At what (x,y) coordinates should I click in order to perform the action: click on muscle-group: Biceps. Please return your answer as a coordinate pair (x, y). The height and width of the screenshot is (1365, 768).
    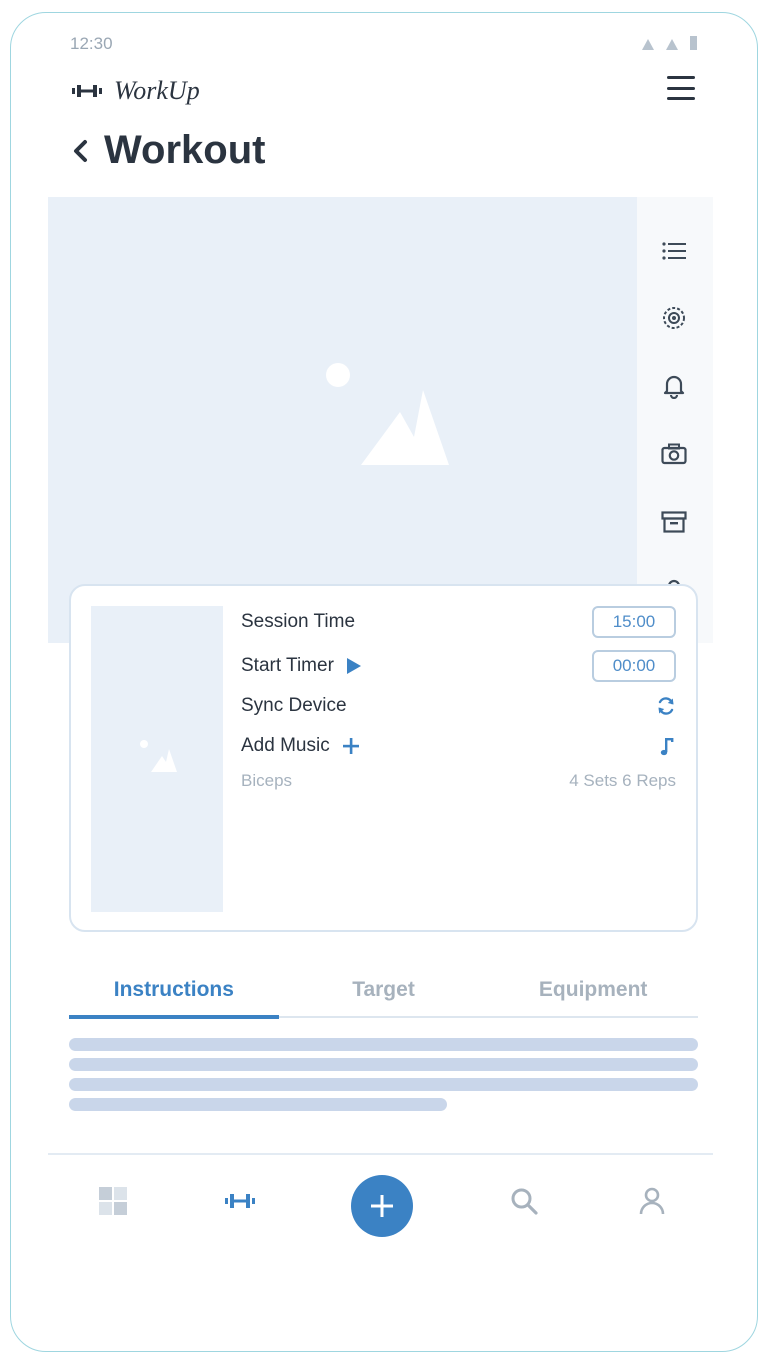
    Looking at the image, I should click on (267, 780).